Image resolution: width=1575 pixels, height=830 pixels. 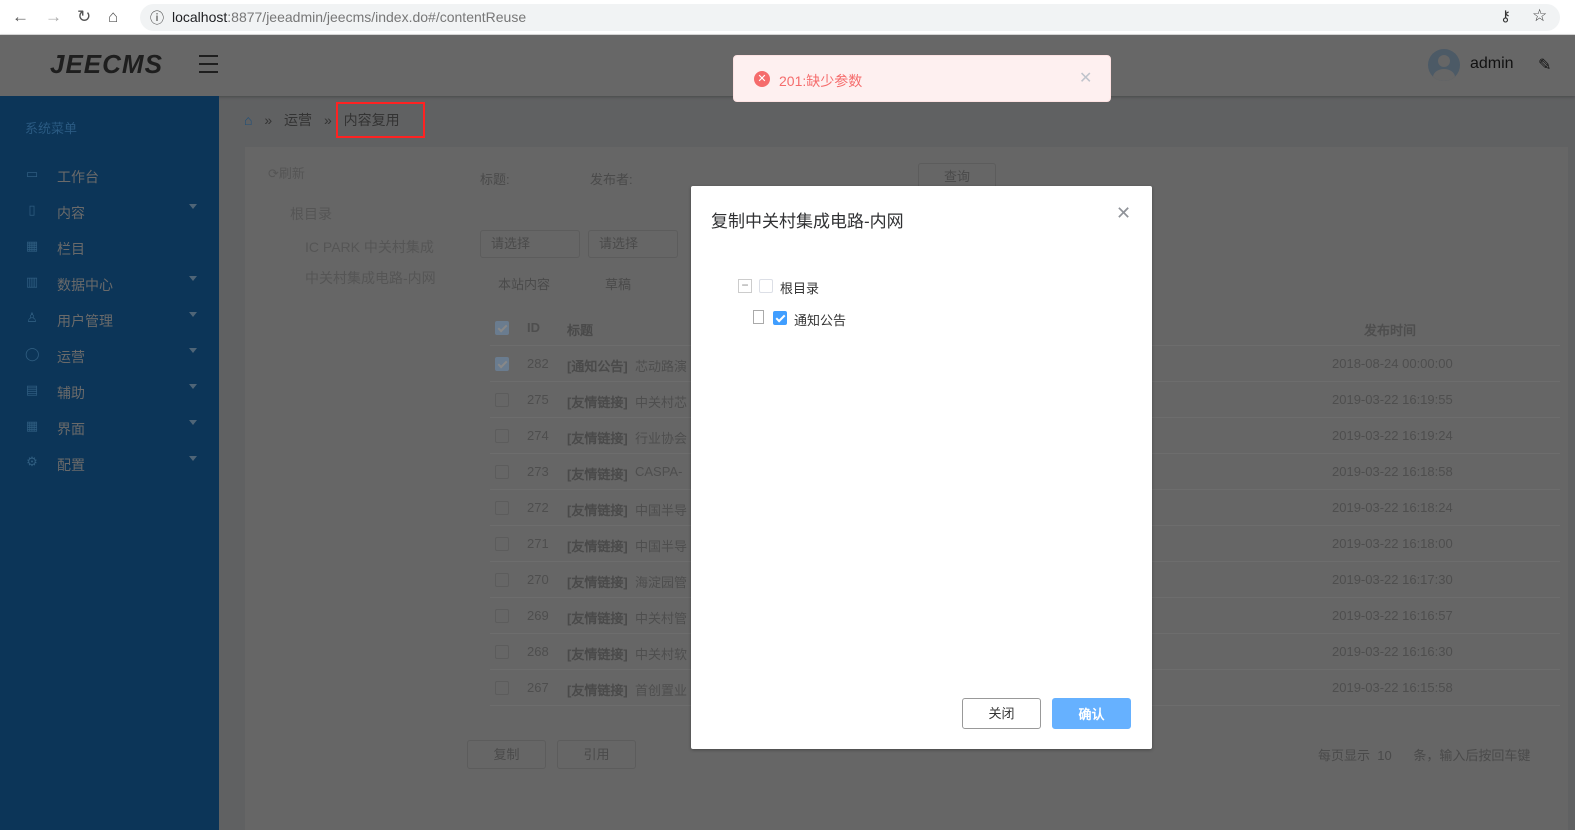 I want to click on row-type: [通知公告], so click(x=597, y=366).